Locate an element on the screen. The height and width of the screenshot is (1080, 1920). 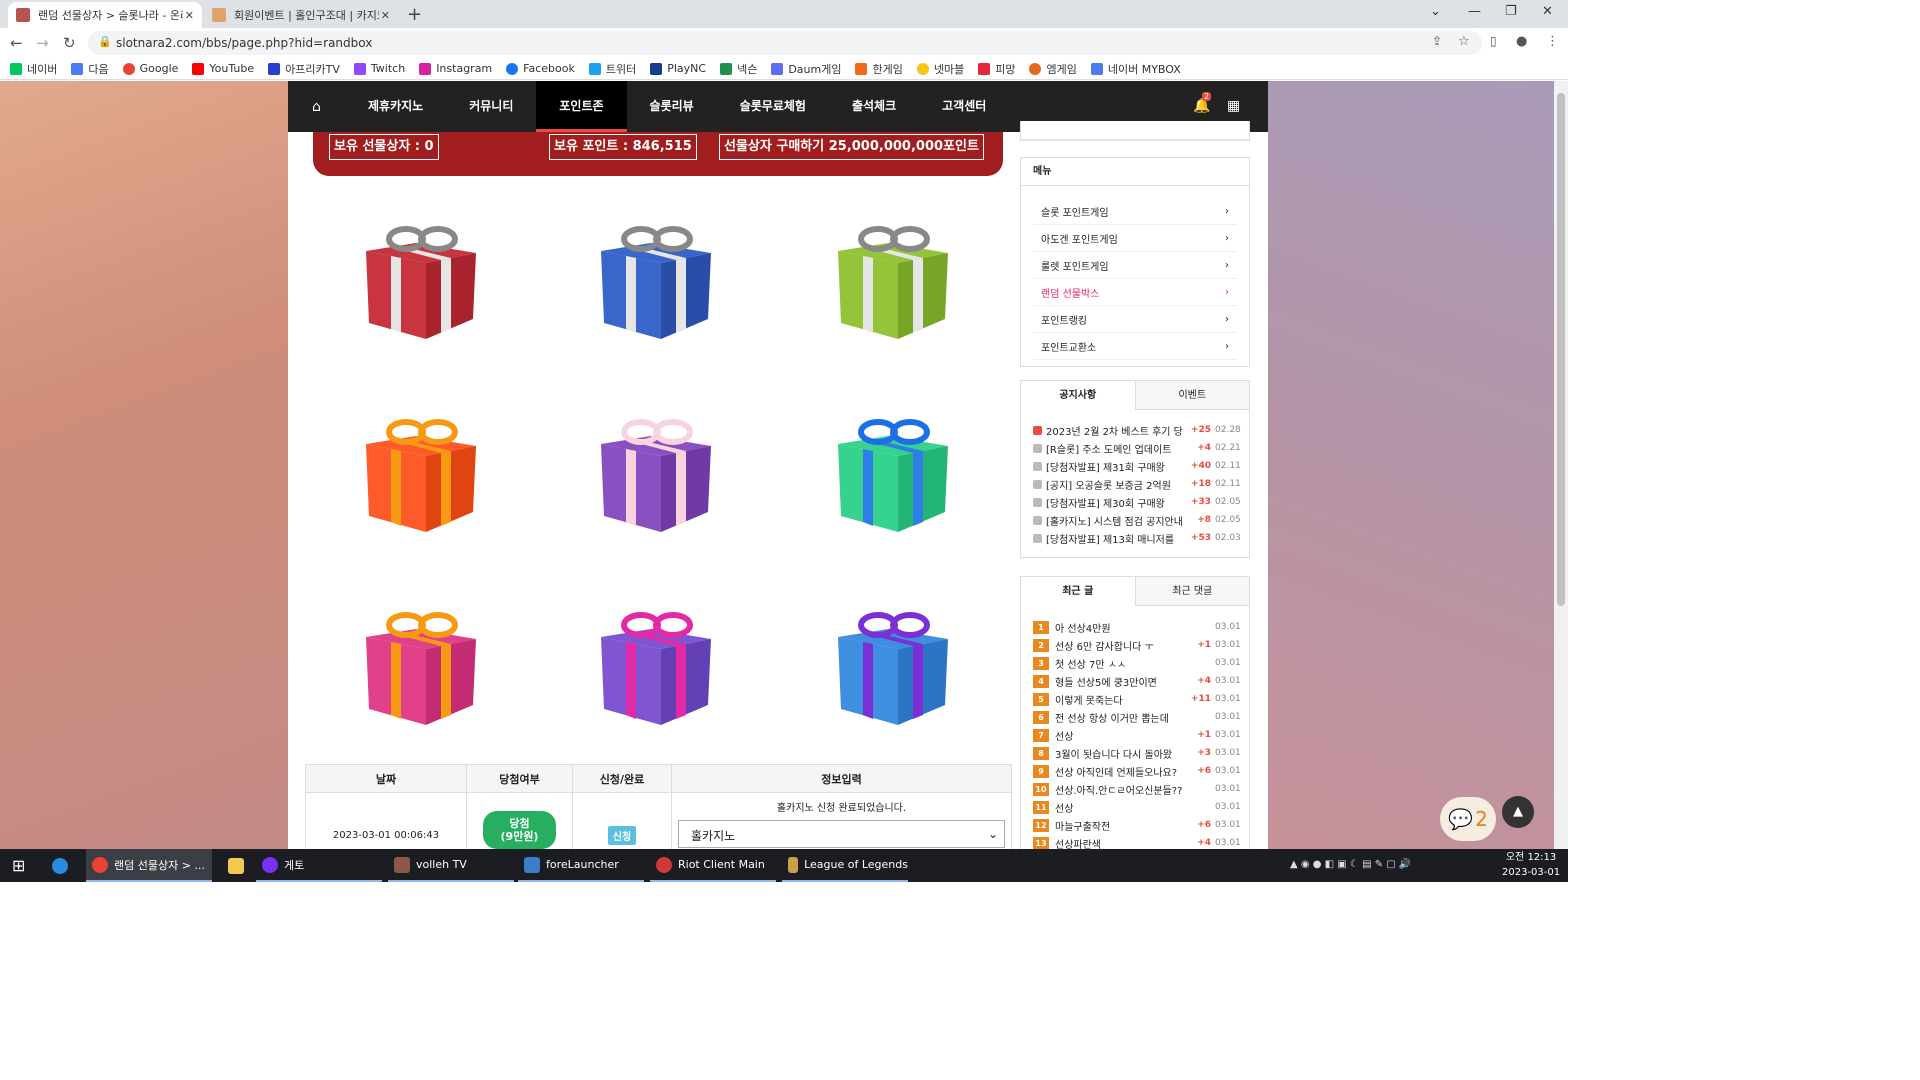
bookmark-daum: 다음 is located at coordinates (90, 69).